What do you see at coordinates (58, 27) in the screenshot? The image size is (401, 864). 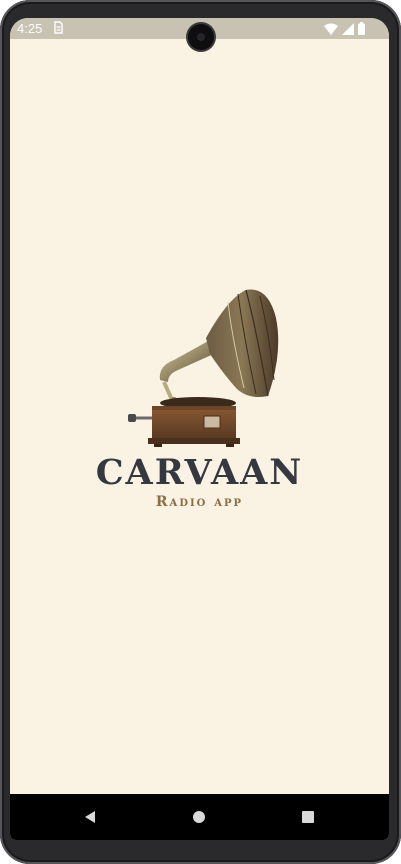 I see `sim-card-icon` at bounding box center [58, 27].